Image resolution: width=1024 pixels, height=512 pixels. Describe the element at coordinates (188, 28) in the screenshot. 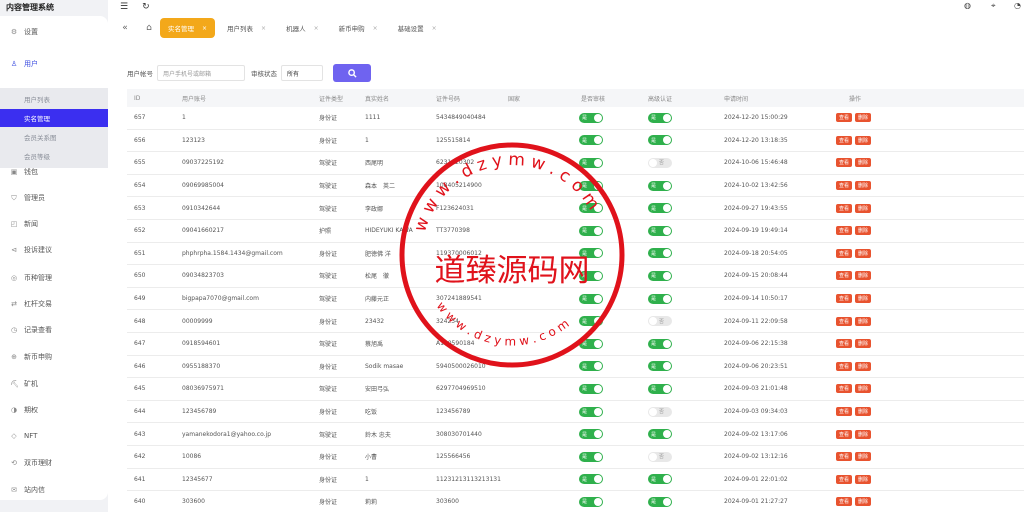

I see `tab-1: 实名管理 ×` at that location.